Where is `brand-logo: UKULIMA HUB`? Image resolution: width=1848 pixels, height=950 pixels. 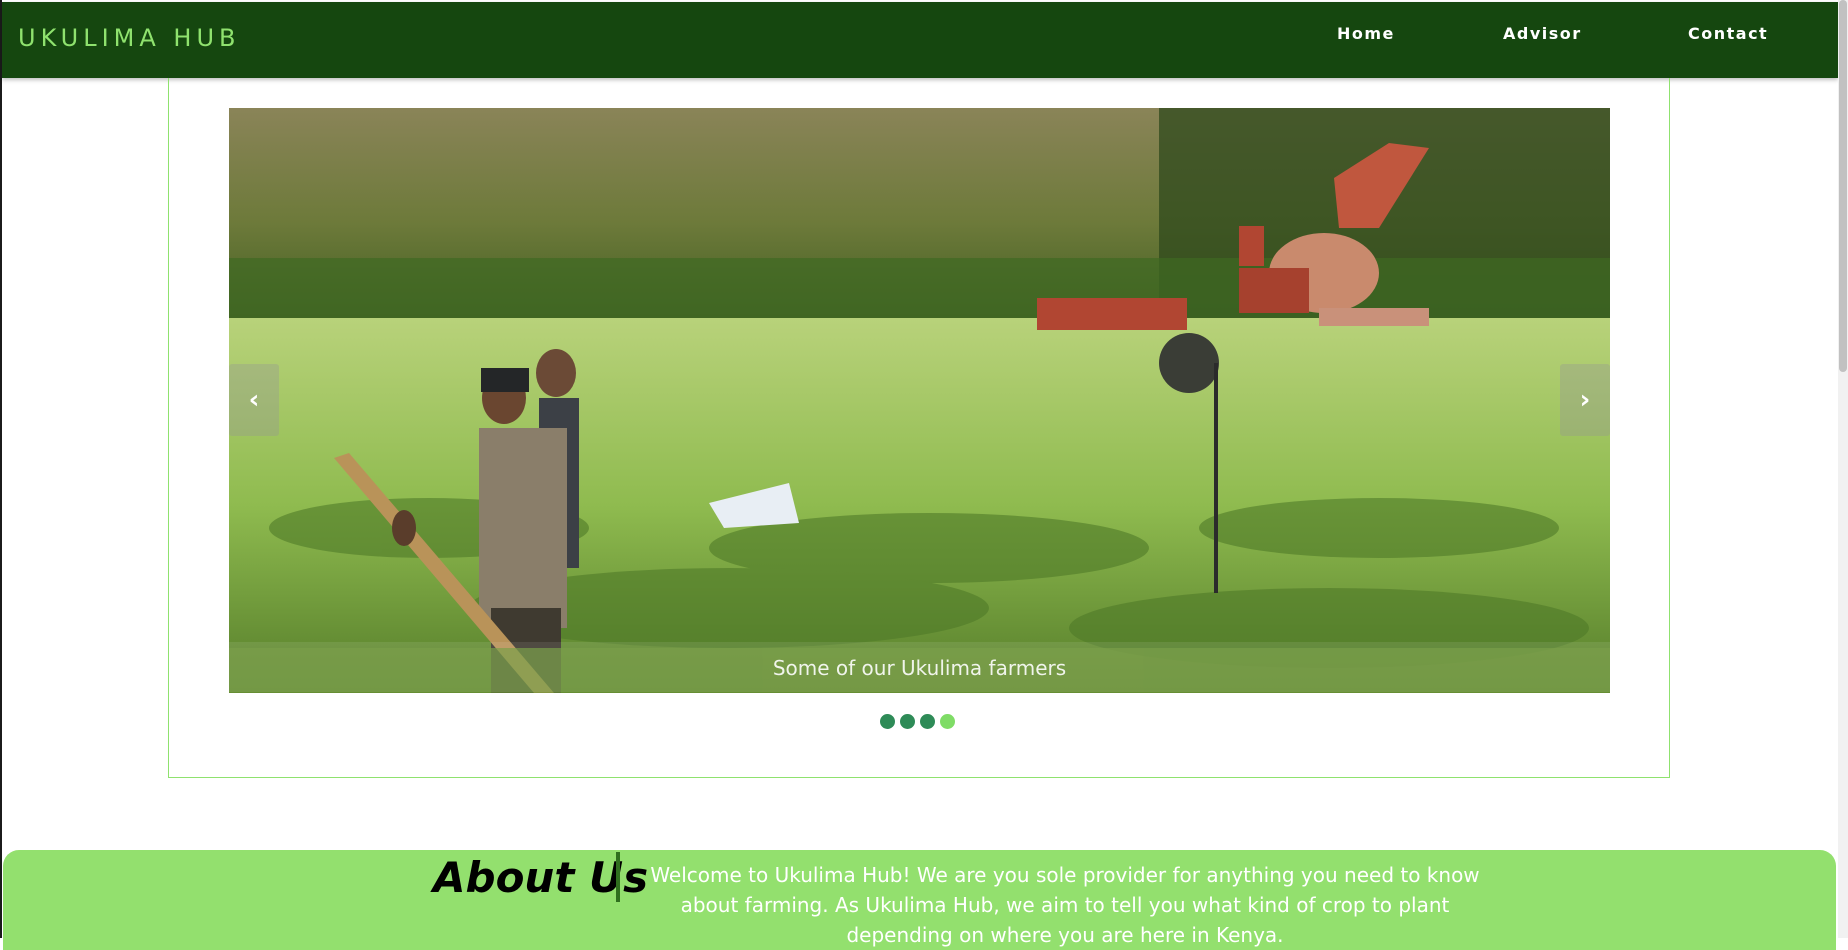
brand-logo: UKULIMA HUB is located at coordinates (129, 38).